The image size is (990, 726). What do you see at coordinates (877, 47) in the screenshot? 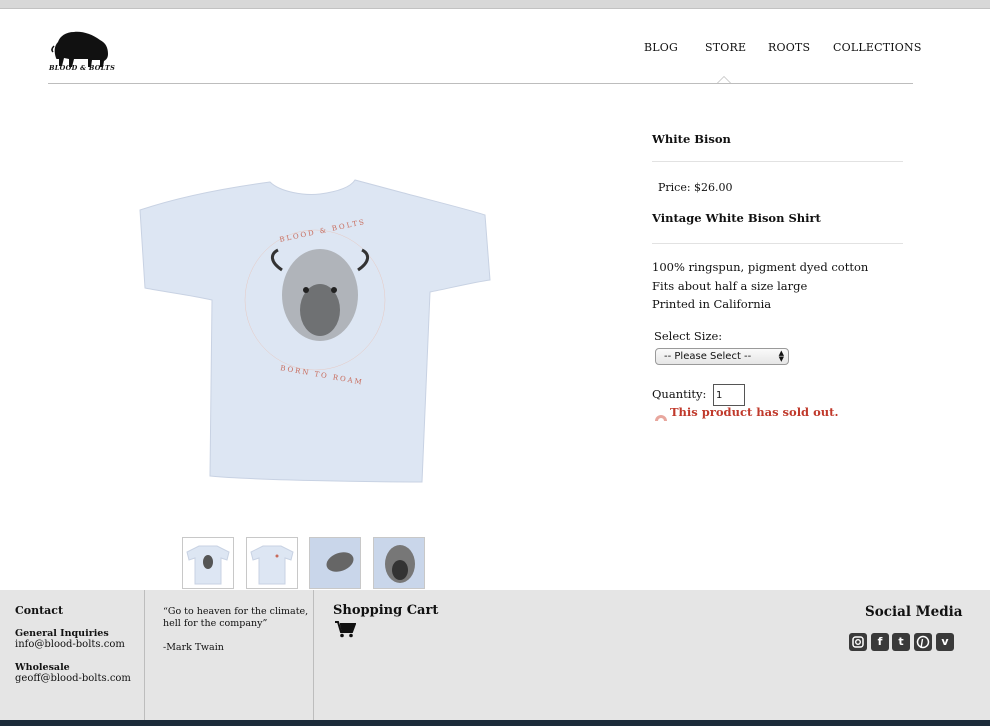
I see `nav-collections: COLLECTIONS` at bounding box center [877, 47].